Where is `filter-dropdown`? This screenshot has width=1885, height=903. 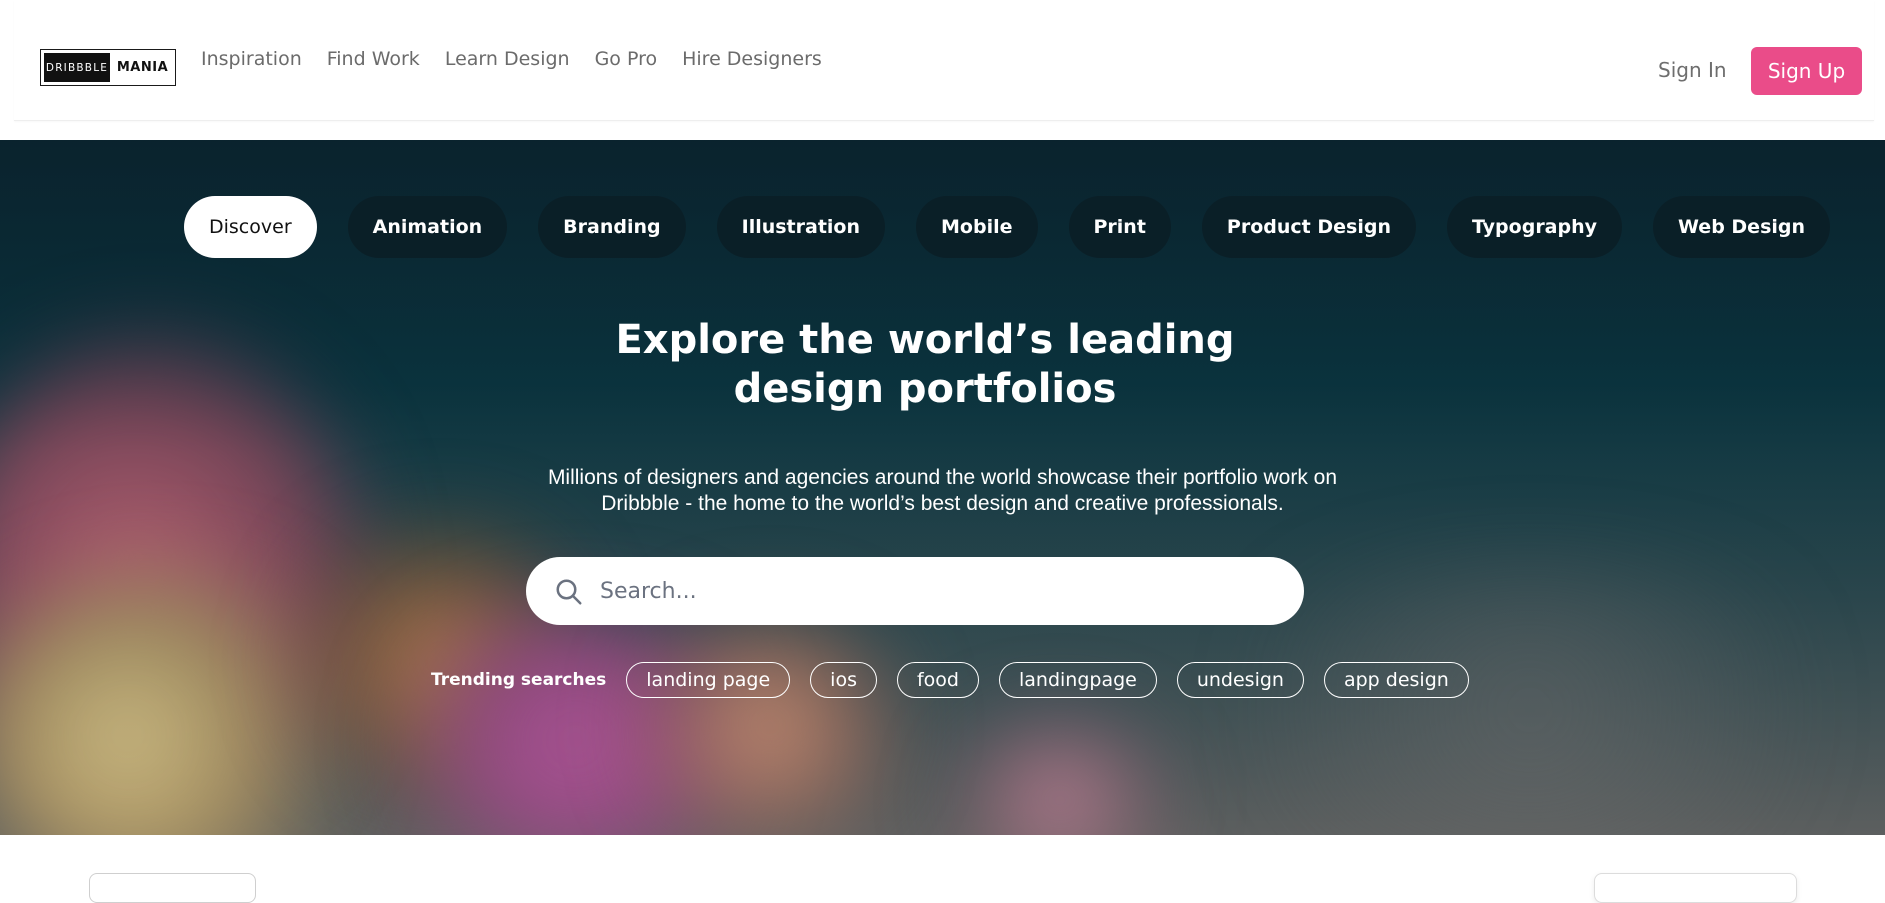
filter-dropdown is located at coordinates (172, 888).